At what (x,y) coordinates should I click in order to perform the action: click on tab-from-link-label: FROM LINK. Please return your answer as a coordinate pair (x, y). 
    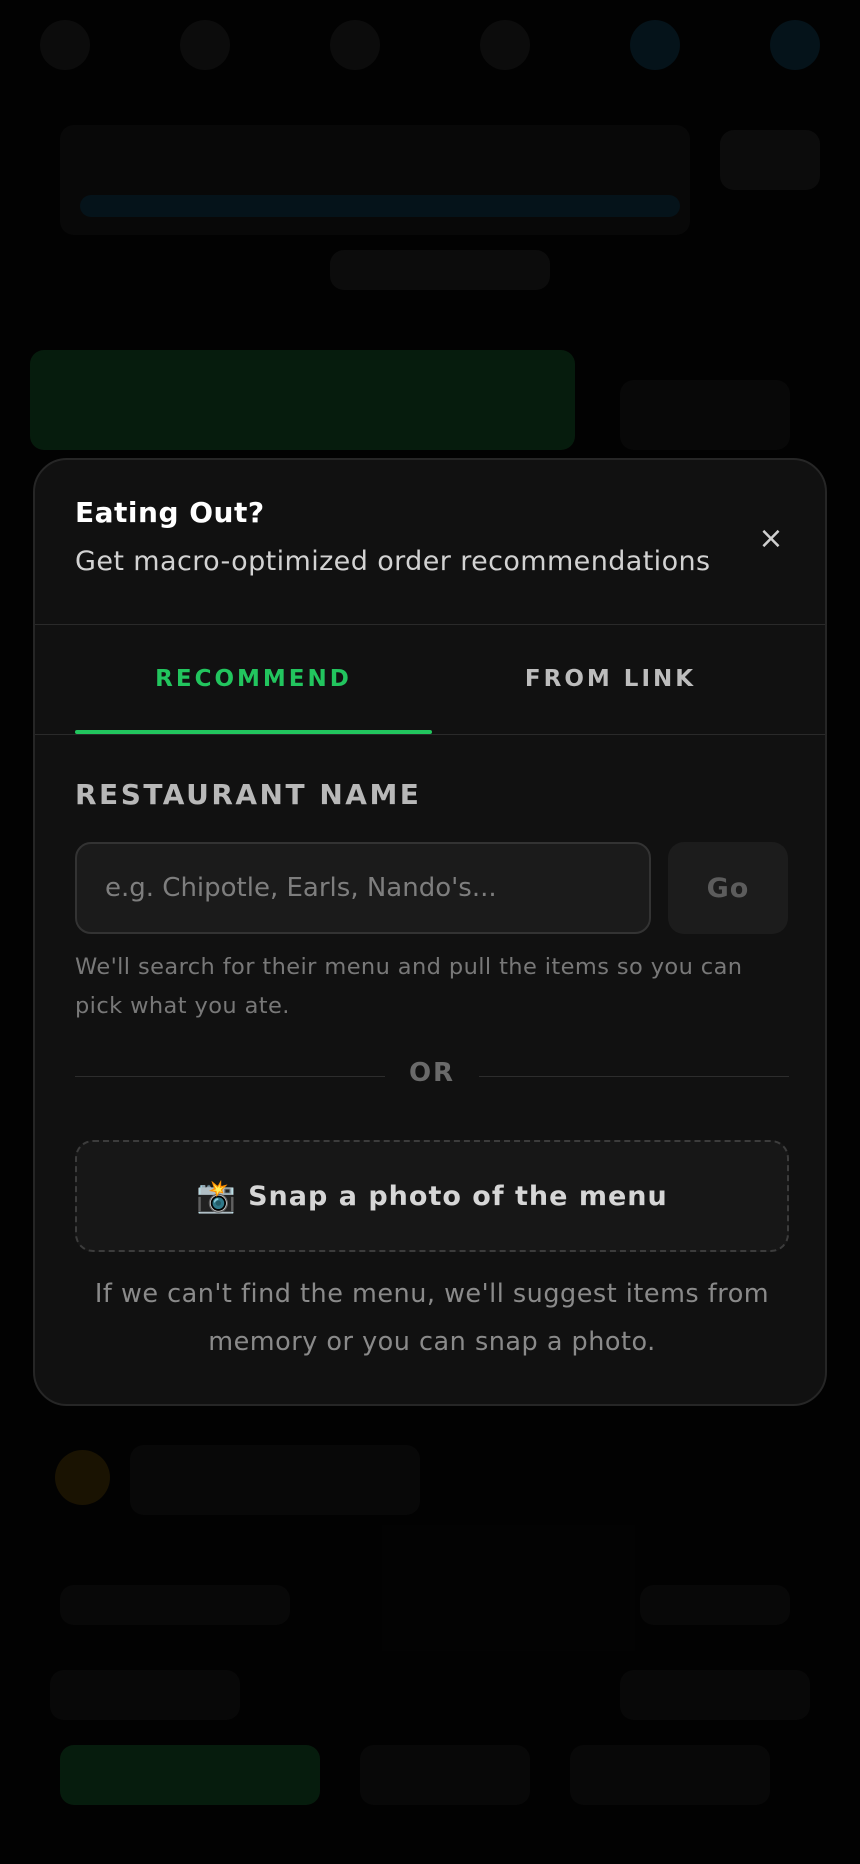
    Looking at the image, I should click on (610, 679).